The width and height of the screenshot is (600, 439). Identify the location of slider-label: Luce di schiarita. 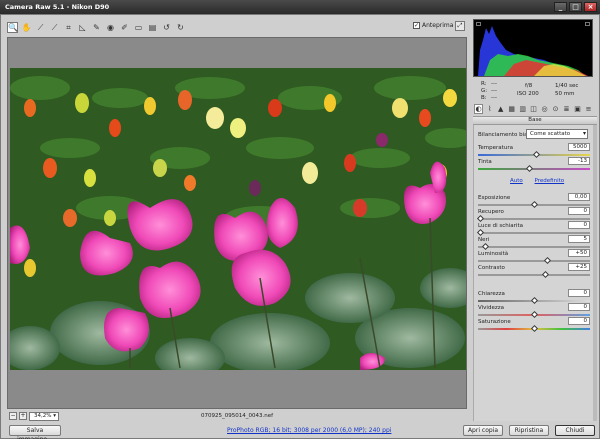
(500, 226).